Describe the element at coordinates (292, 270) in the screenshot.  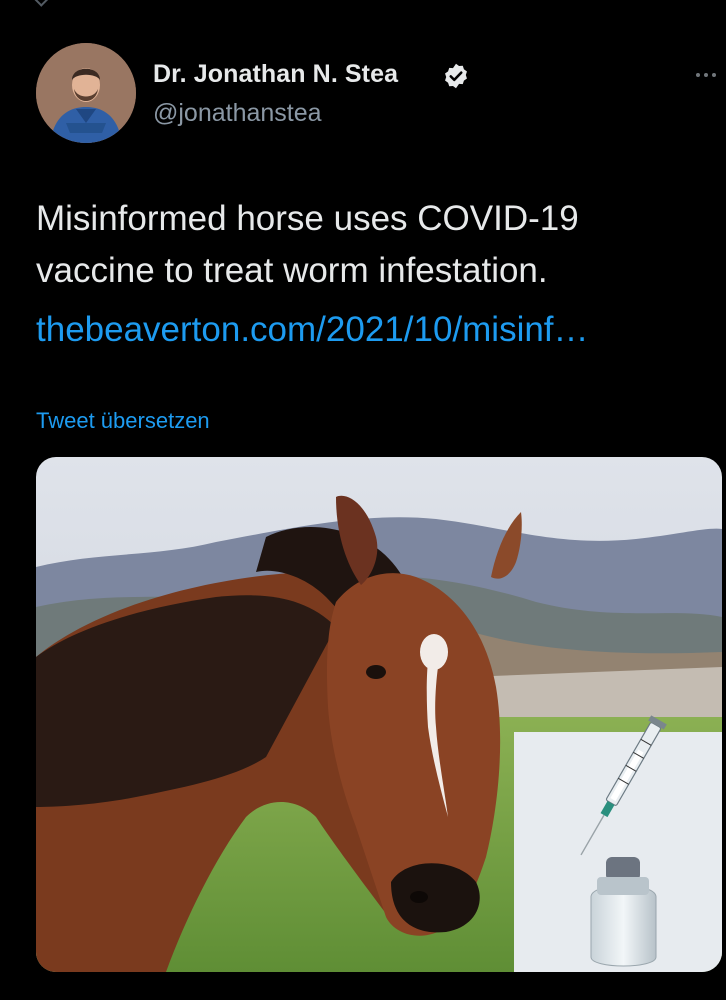
I see `tweet-text-line: vaccine to treat worm infestation.` at that location.